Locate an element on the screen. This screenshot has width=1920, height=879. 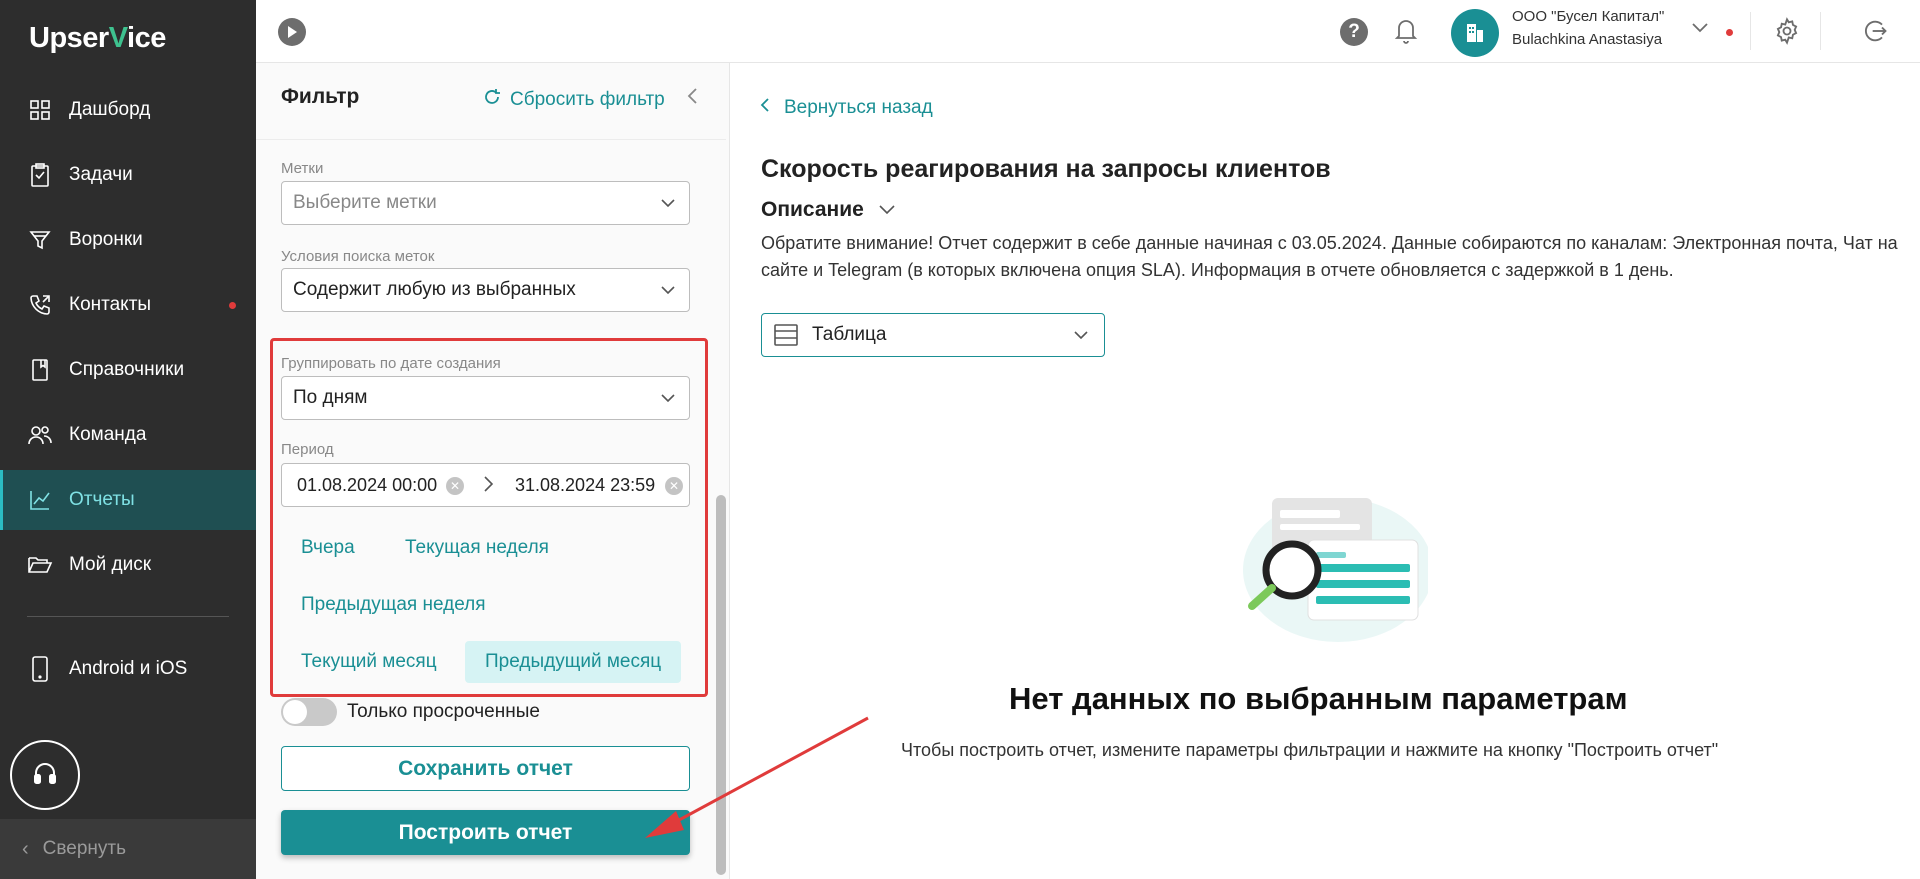
period-from-input: 01.08.2024 00:00 is located at coordinates (367, 485).